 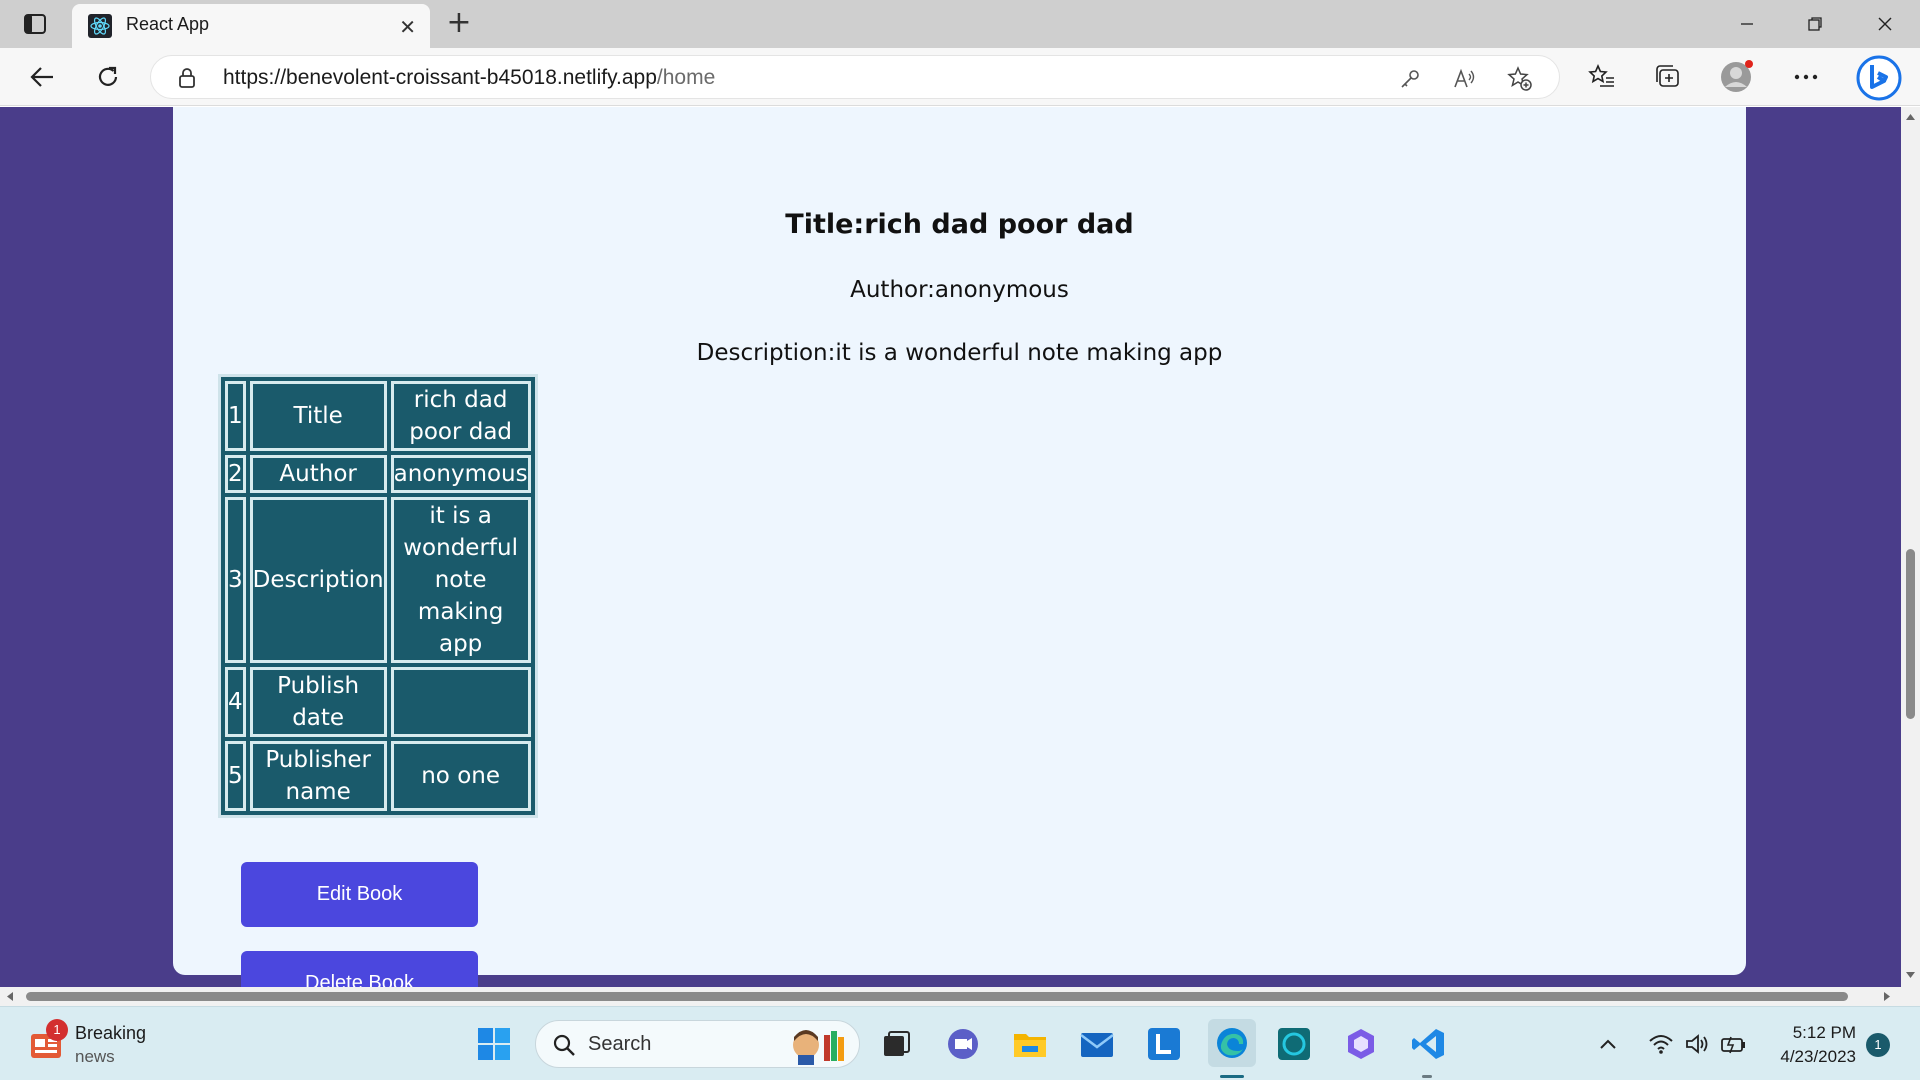 What do you see at coordinates (1733, 1044) in the screenshot?
I see `battery-icon` at bounding box center [1733, 1044].